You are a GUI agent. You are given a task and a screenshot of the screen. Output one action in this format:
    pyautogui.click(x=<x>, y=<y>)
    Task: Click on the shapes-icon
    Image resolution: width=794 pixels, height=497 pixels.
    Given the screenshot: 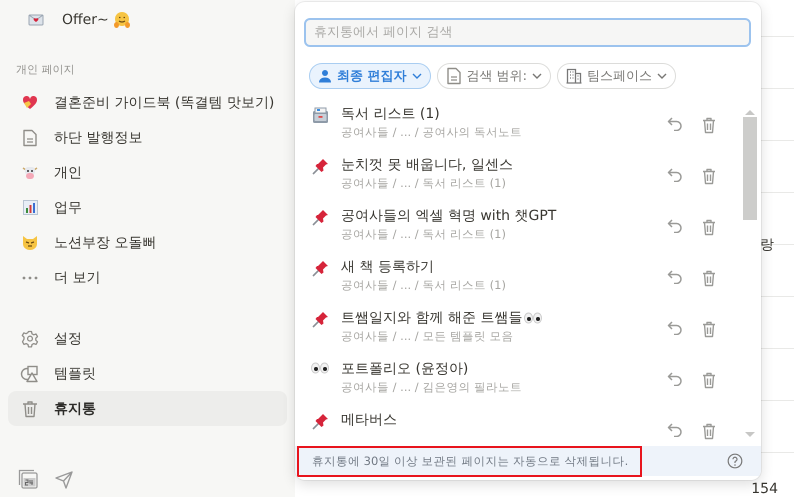 What is the action you would take?
    pyautogui.click(x=30, y=373)
    